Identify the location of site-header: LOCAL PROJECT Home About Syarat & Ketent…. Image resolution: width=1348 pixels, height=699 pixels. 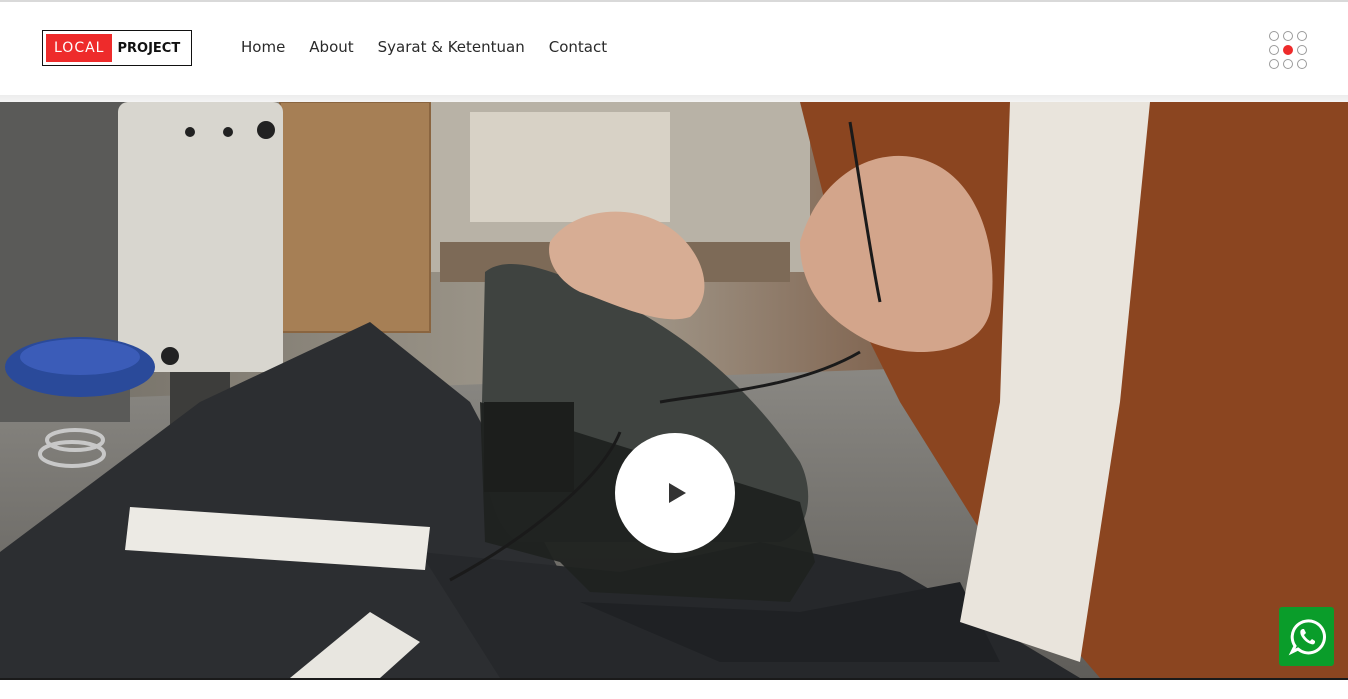
(674, 48).